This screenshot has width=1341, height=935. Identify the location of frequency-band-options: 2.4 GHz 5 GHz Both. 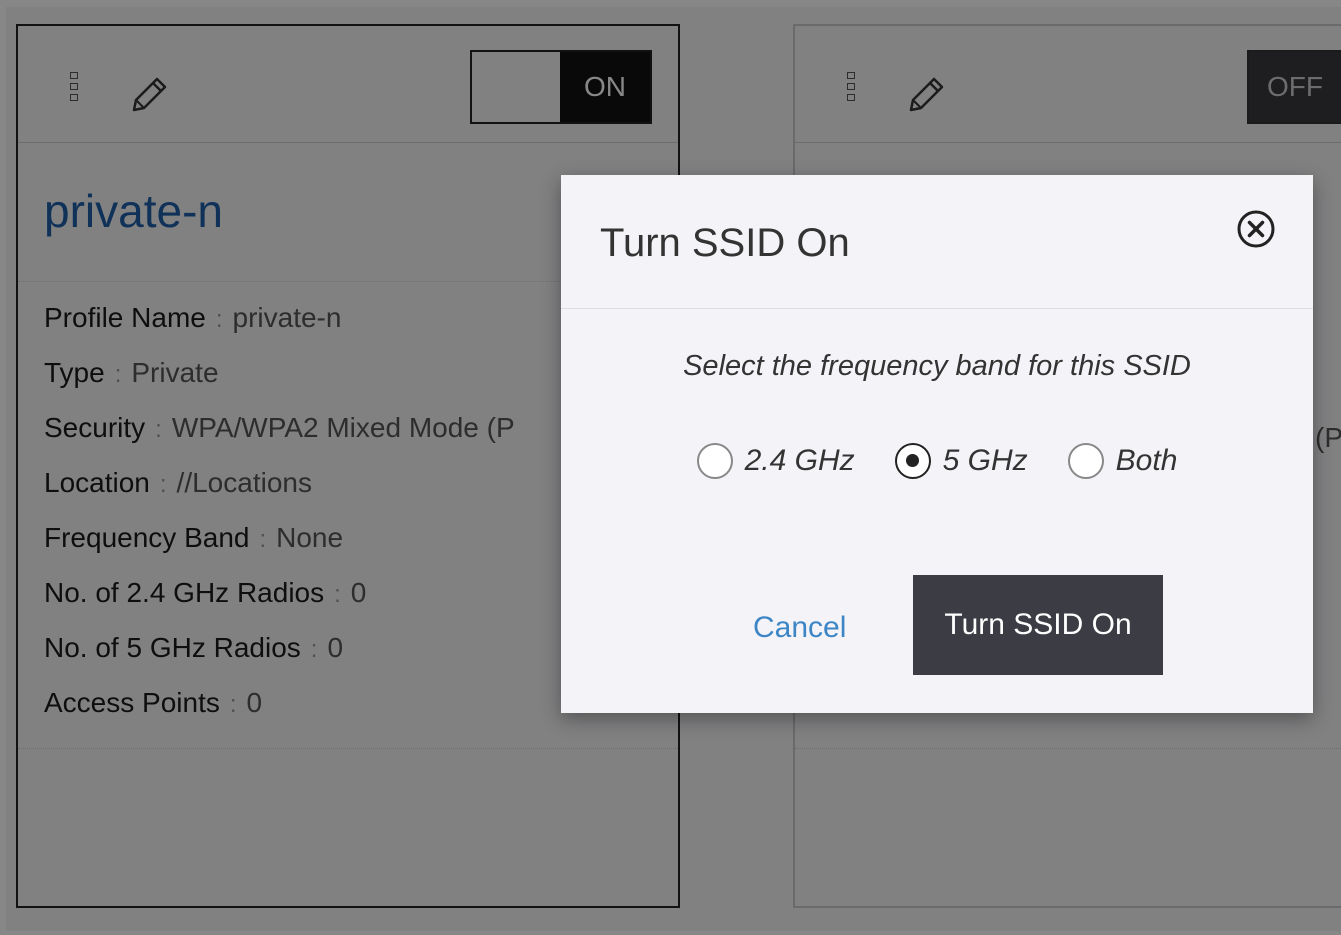
(937, 461).